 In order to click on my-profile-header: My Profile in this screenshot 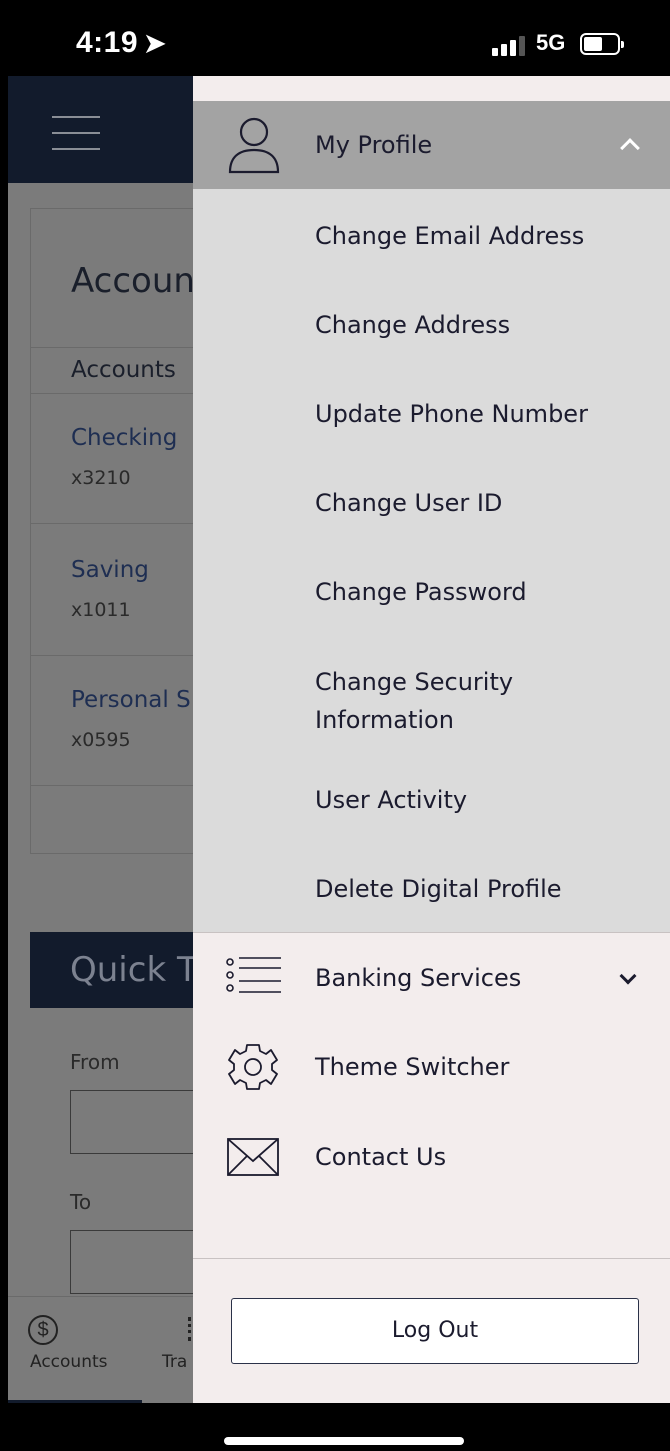, I will do `click(431, 145)`.